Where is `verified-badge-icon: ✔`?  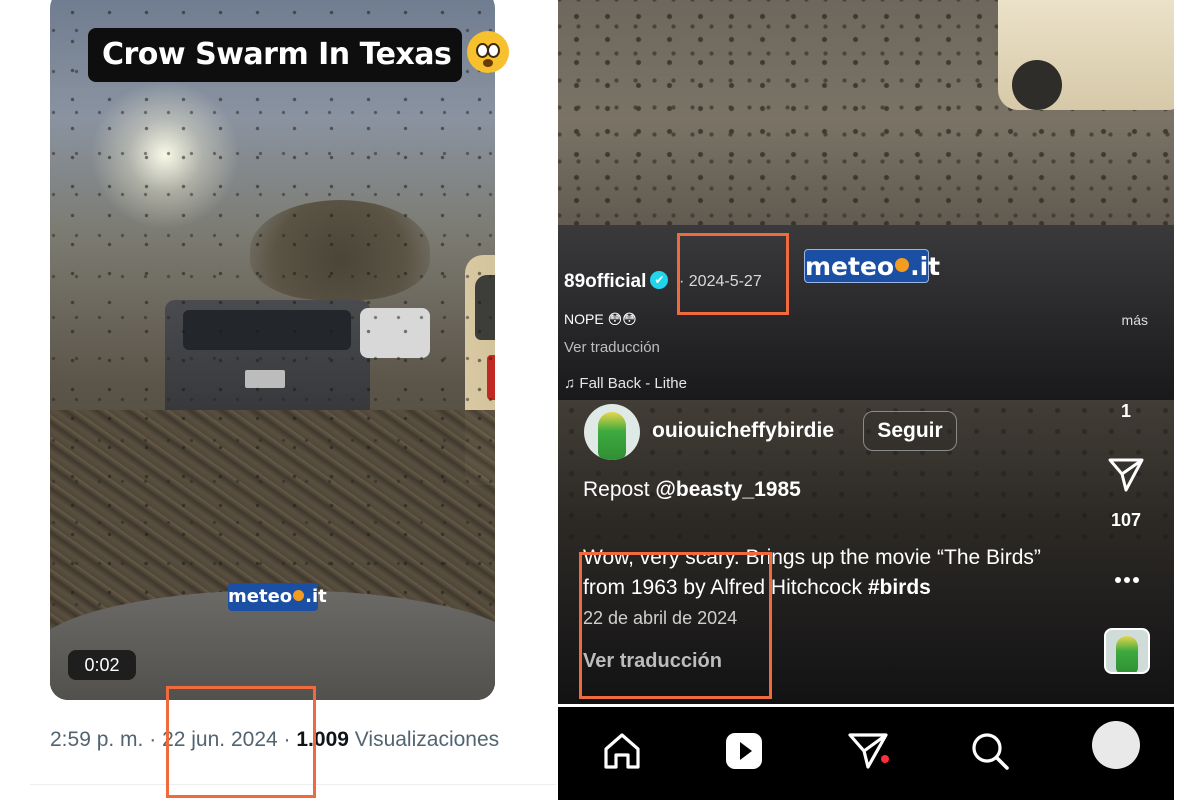
verified-badge-icon: ✔ is located at coordinates (659, 279).